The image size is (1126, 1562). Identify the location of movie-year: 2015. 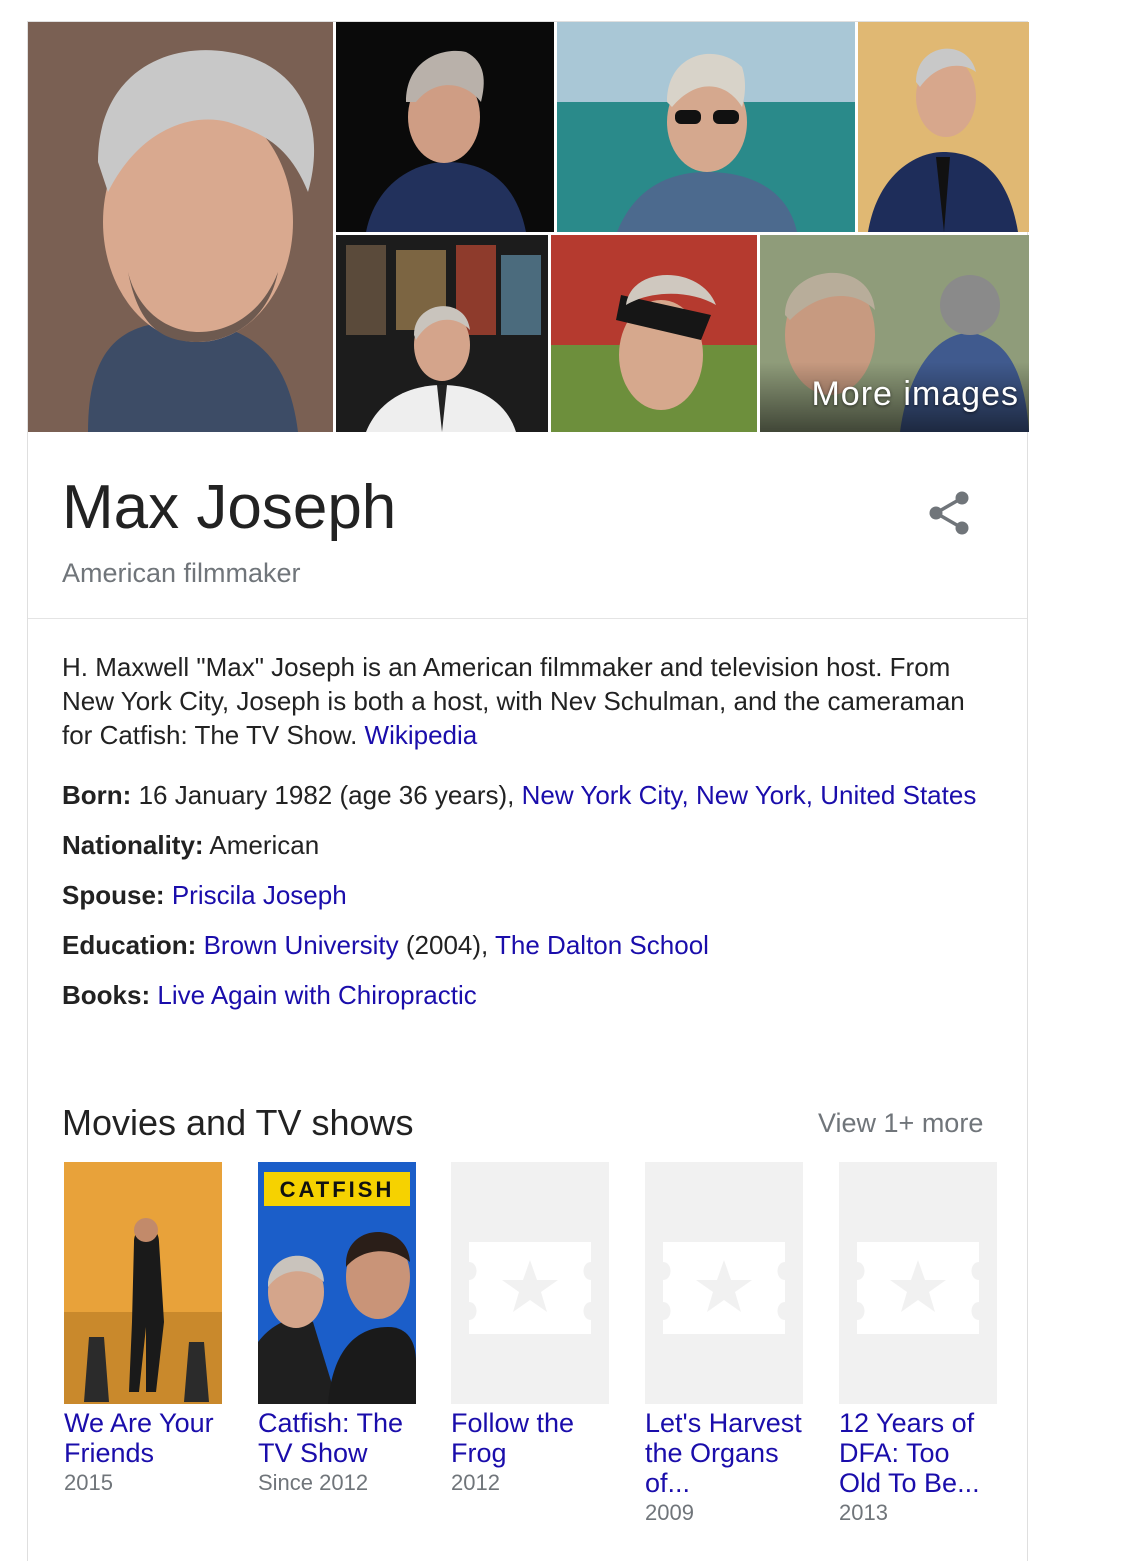
(88, 1482).